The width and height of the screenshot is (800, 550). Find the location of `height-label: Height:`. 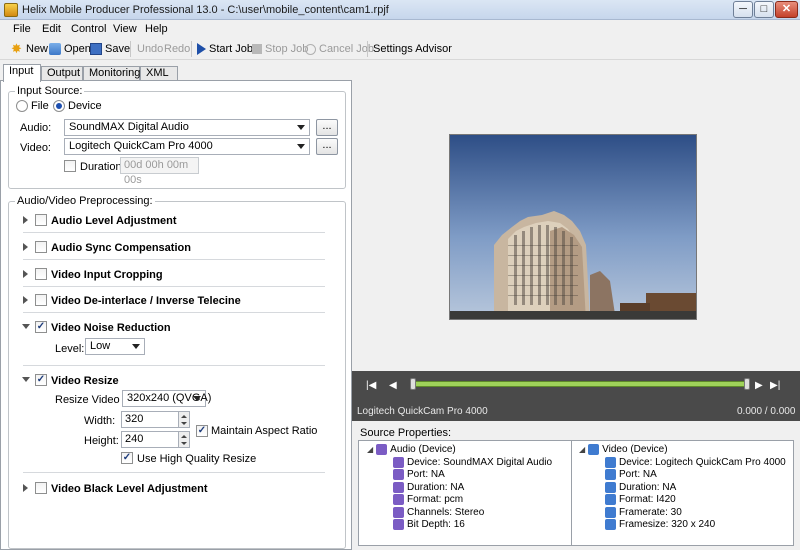

height-label: Height: is located at coordinates (101, 441).